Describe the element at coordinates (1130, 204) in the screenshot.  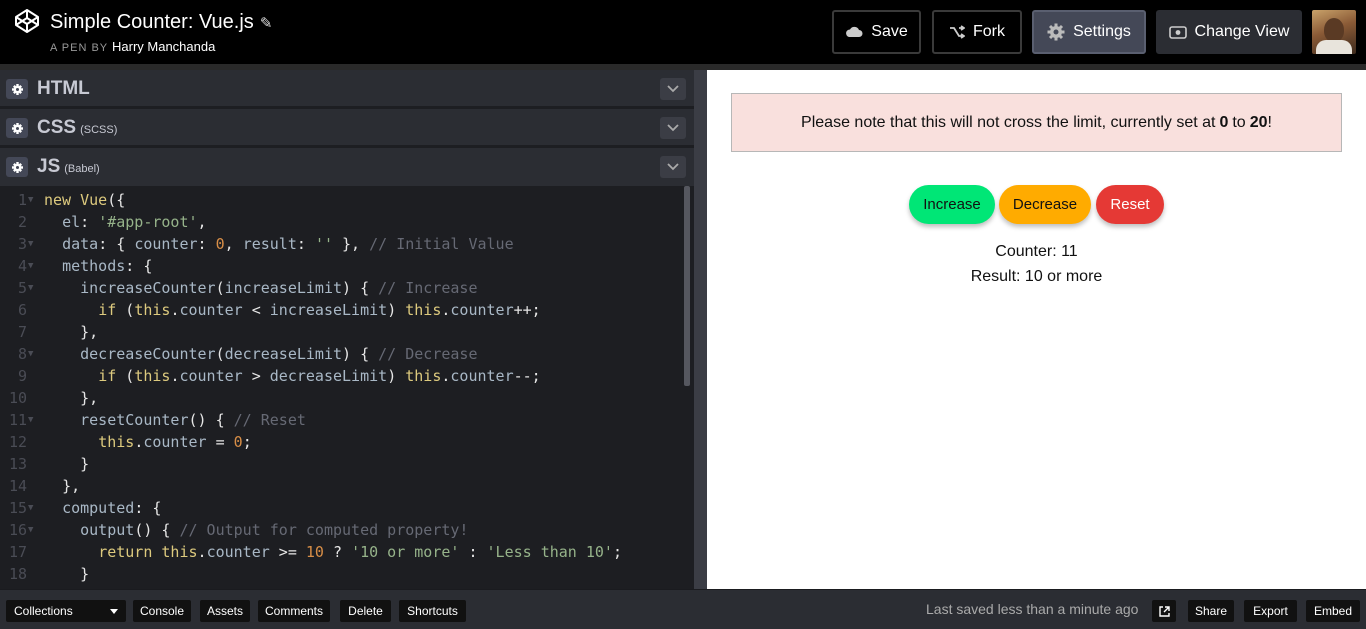
I see `reset-button: Reset` at that location.